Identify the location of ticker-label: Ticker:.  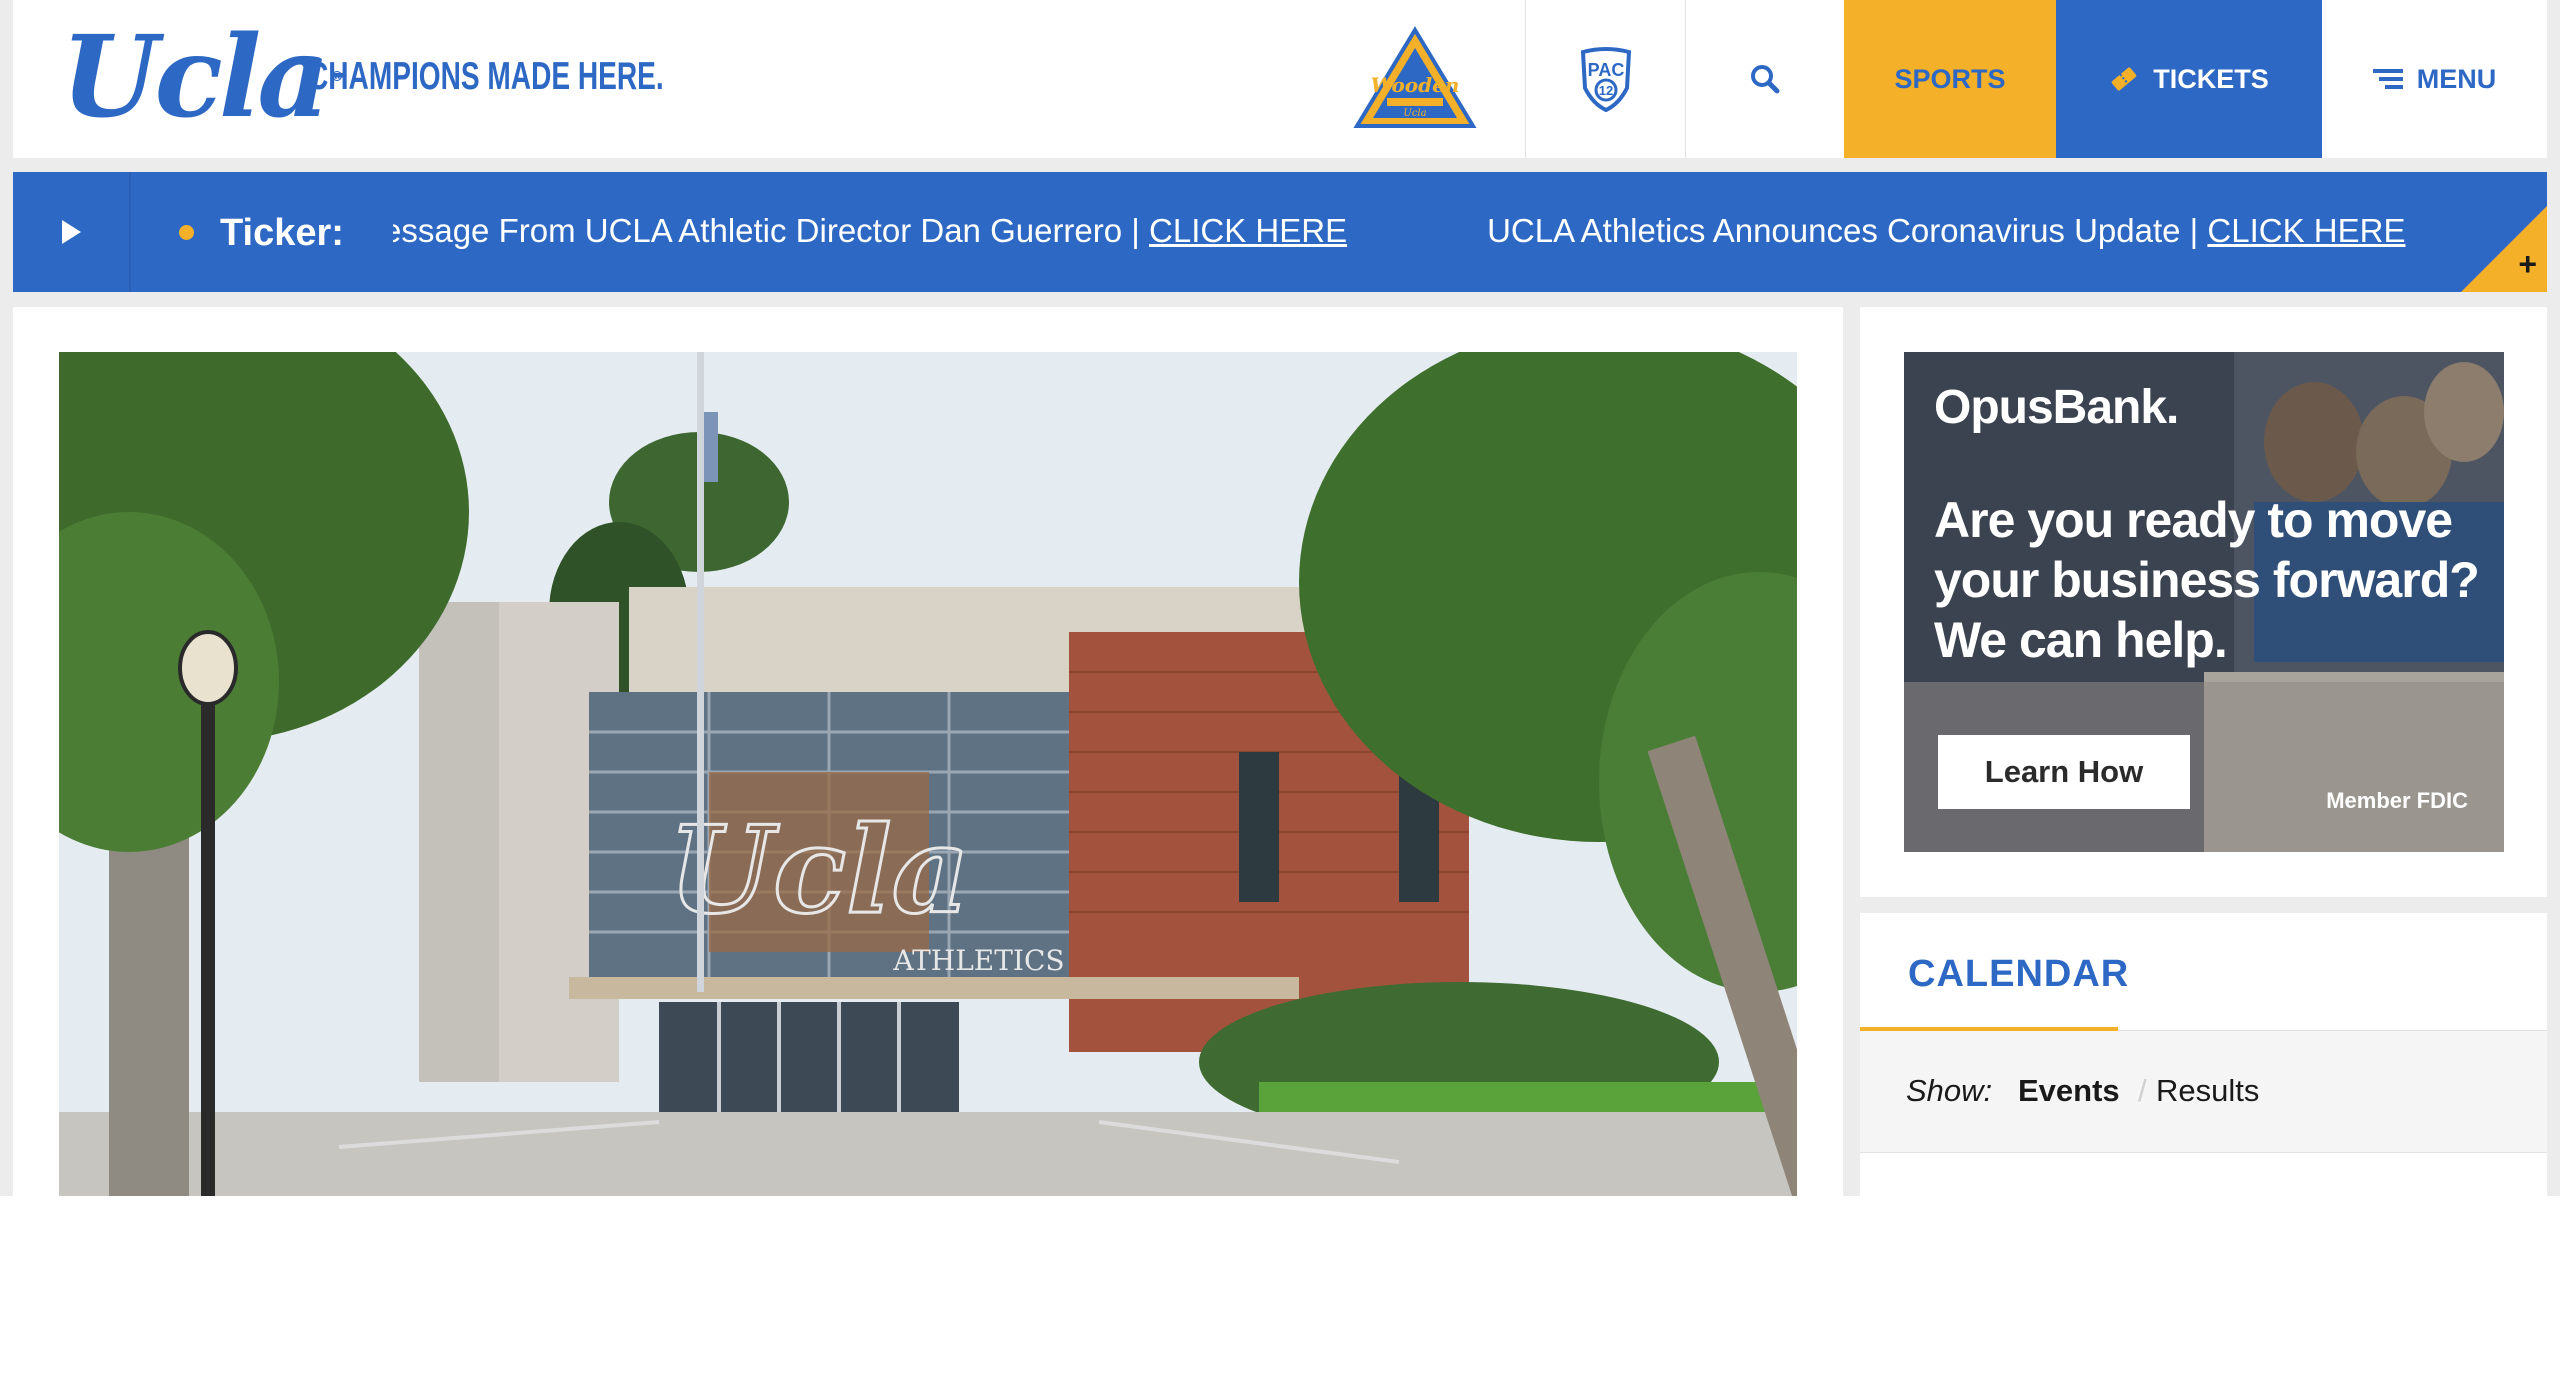
(282, 233).